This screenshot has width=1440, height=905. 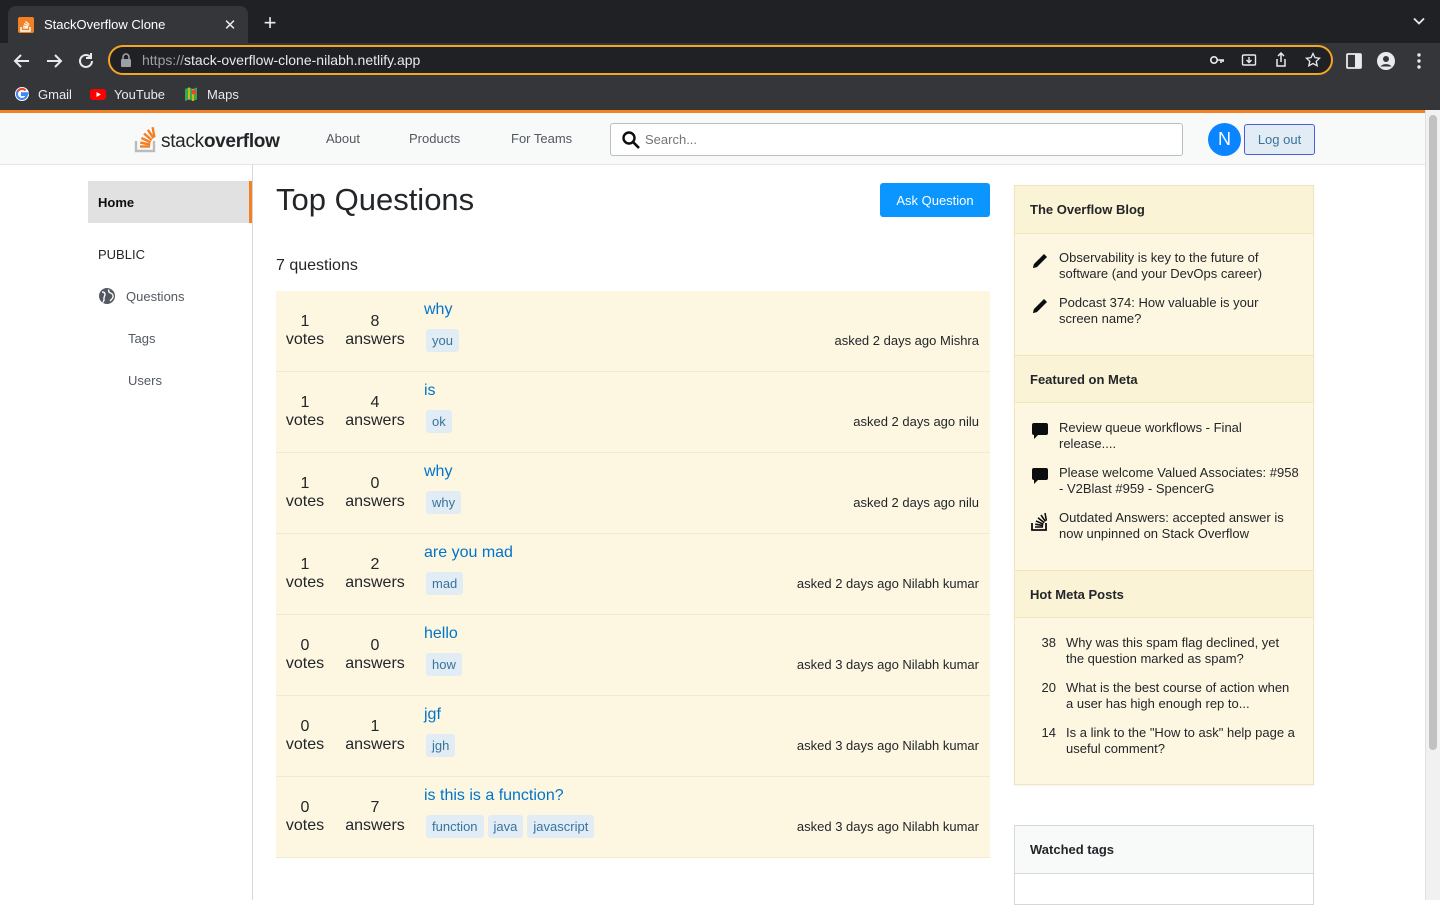 I want to click on question-title-link: are you mad, so click(x=468, y=553).